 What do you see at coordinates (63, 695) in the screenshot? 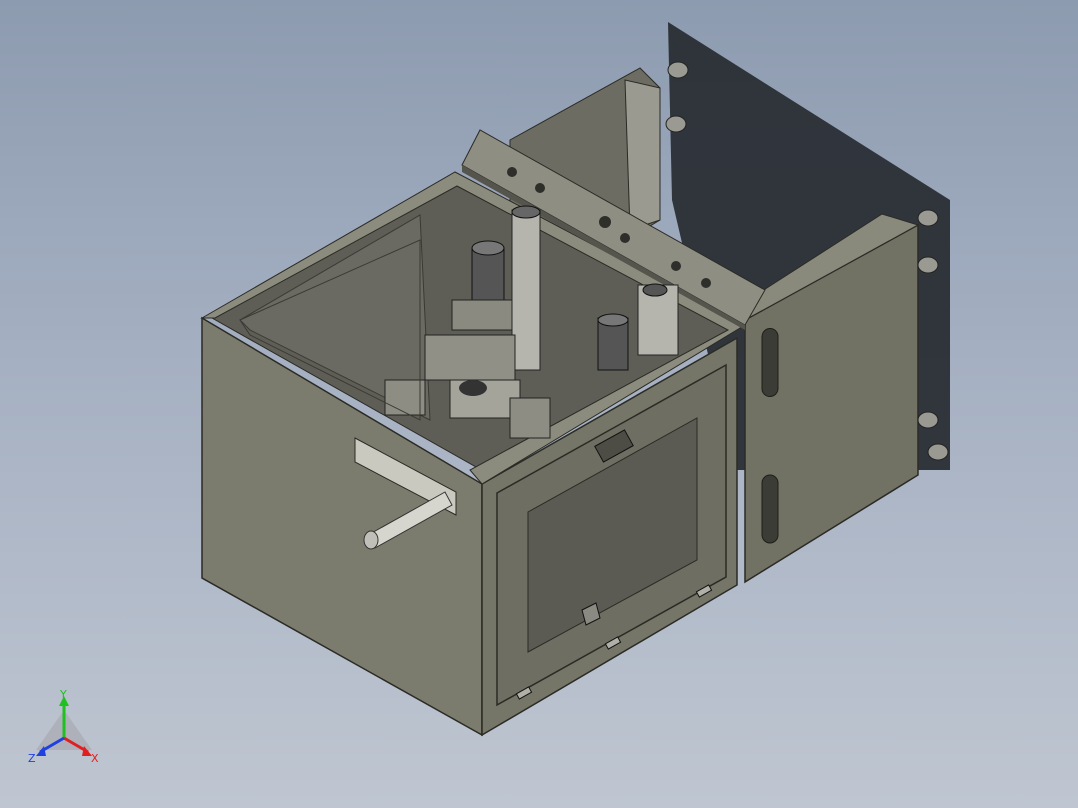
I see `y-axis-label: Y` at bounding box center [63, 695].